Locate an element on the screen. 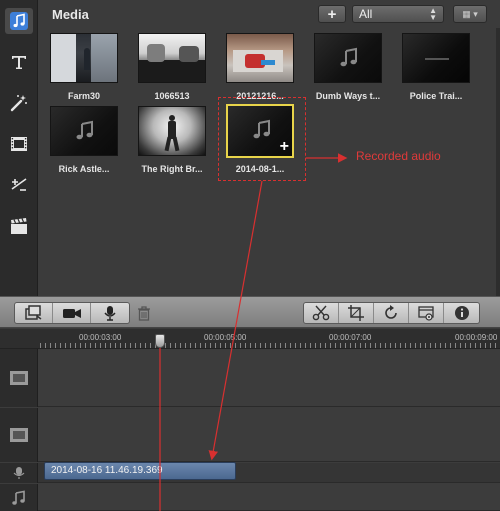 This screenshot has width=500, height=511. adjustments-button is located at coordinates (426, 313).